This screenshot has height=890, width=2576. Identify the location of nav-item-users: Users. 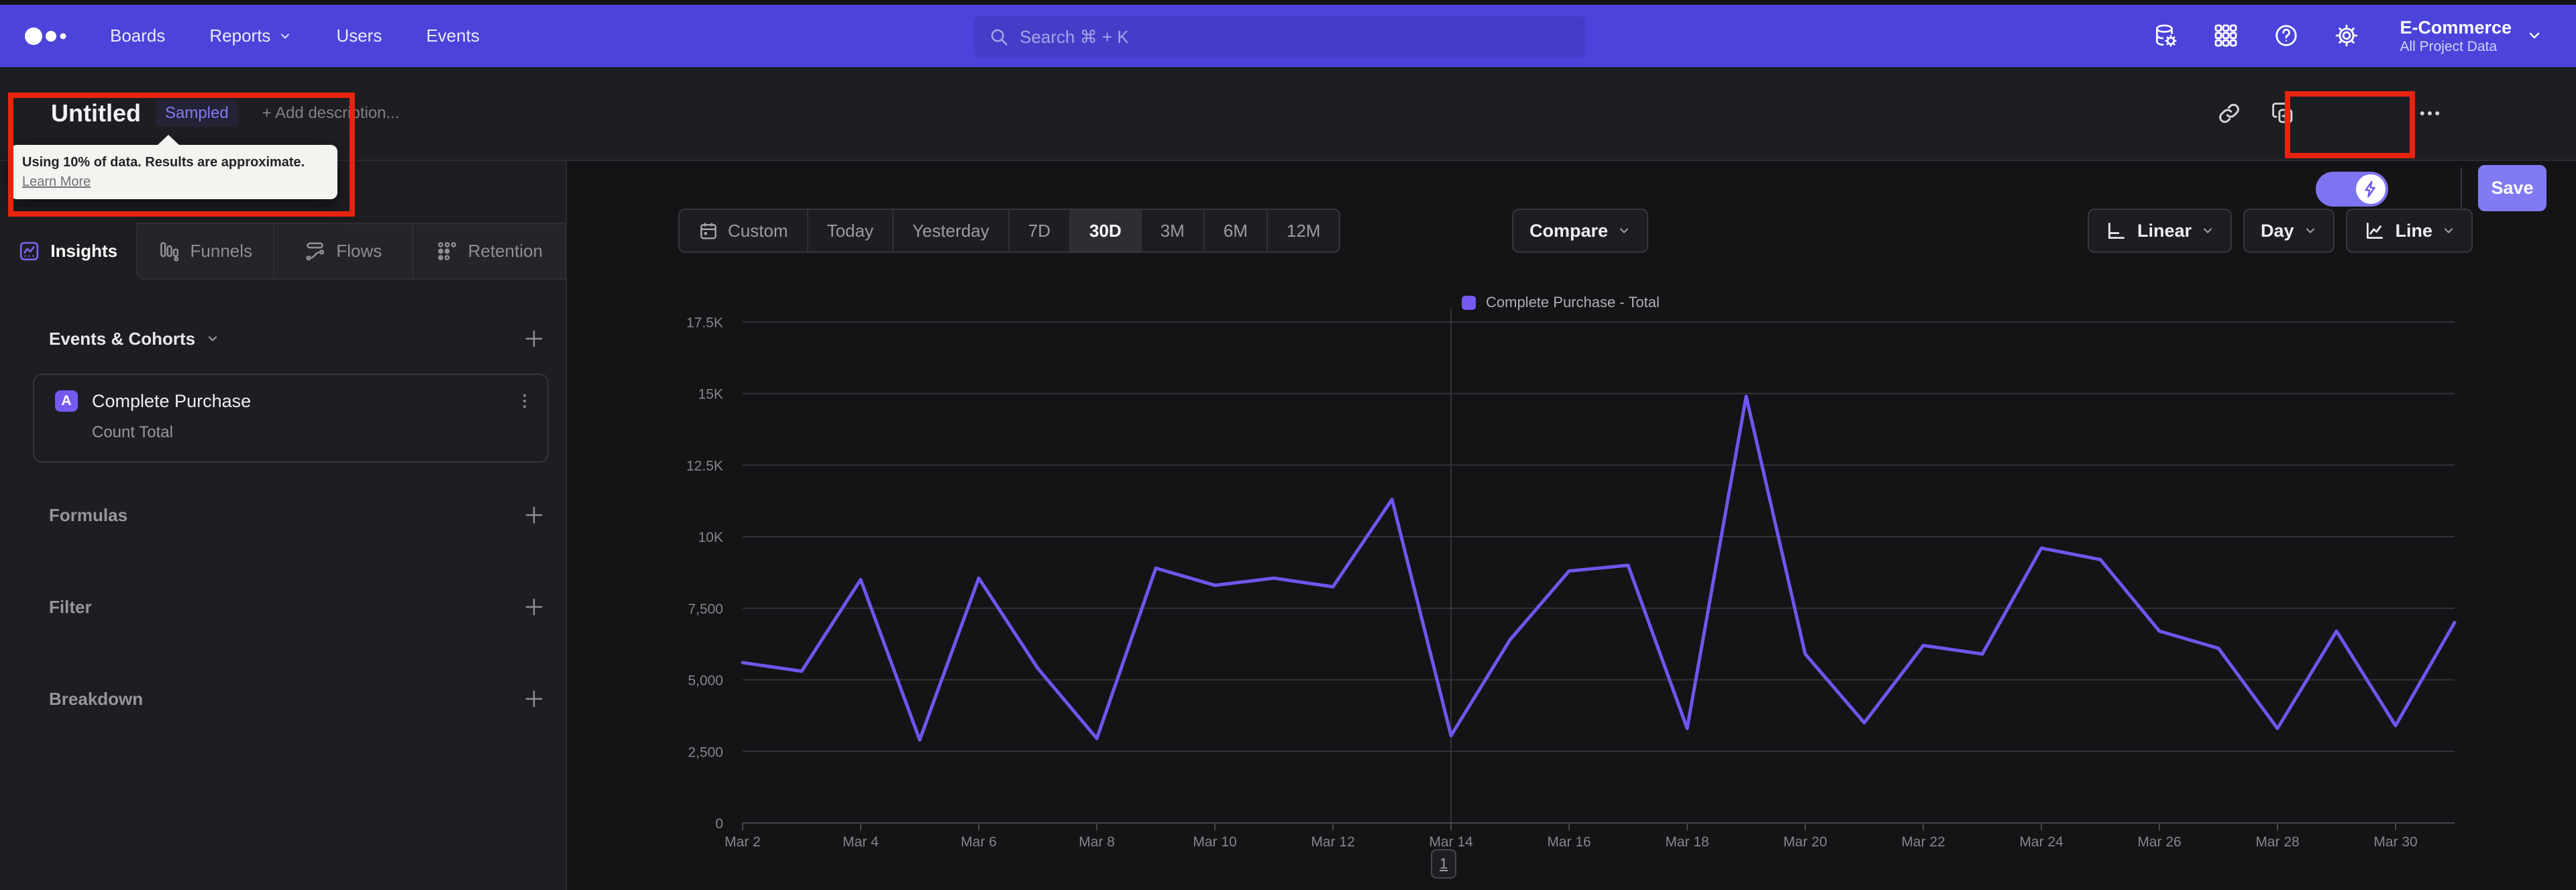
(359, 35).